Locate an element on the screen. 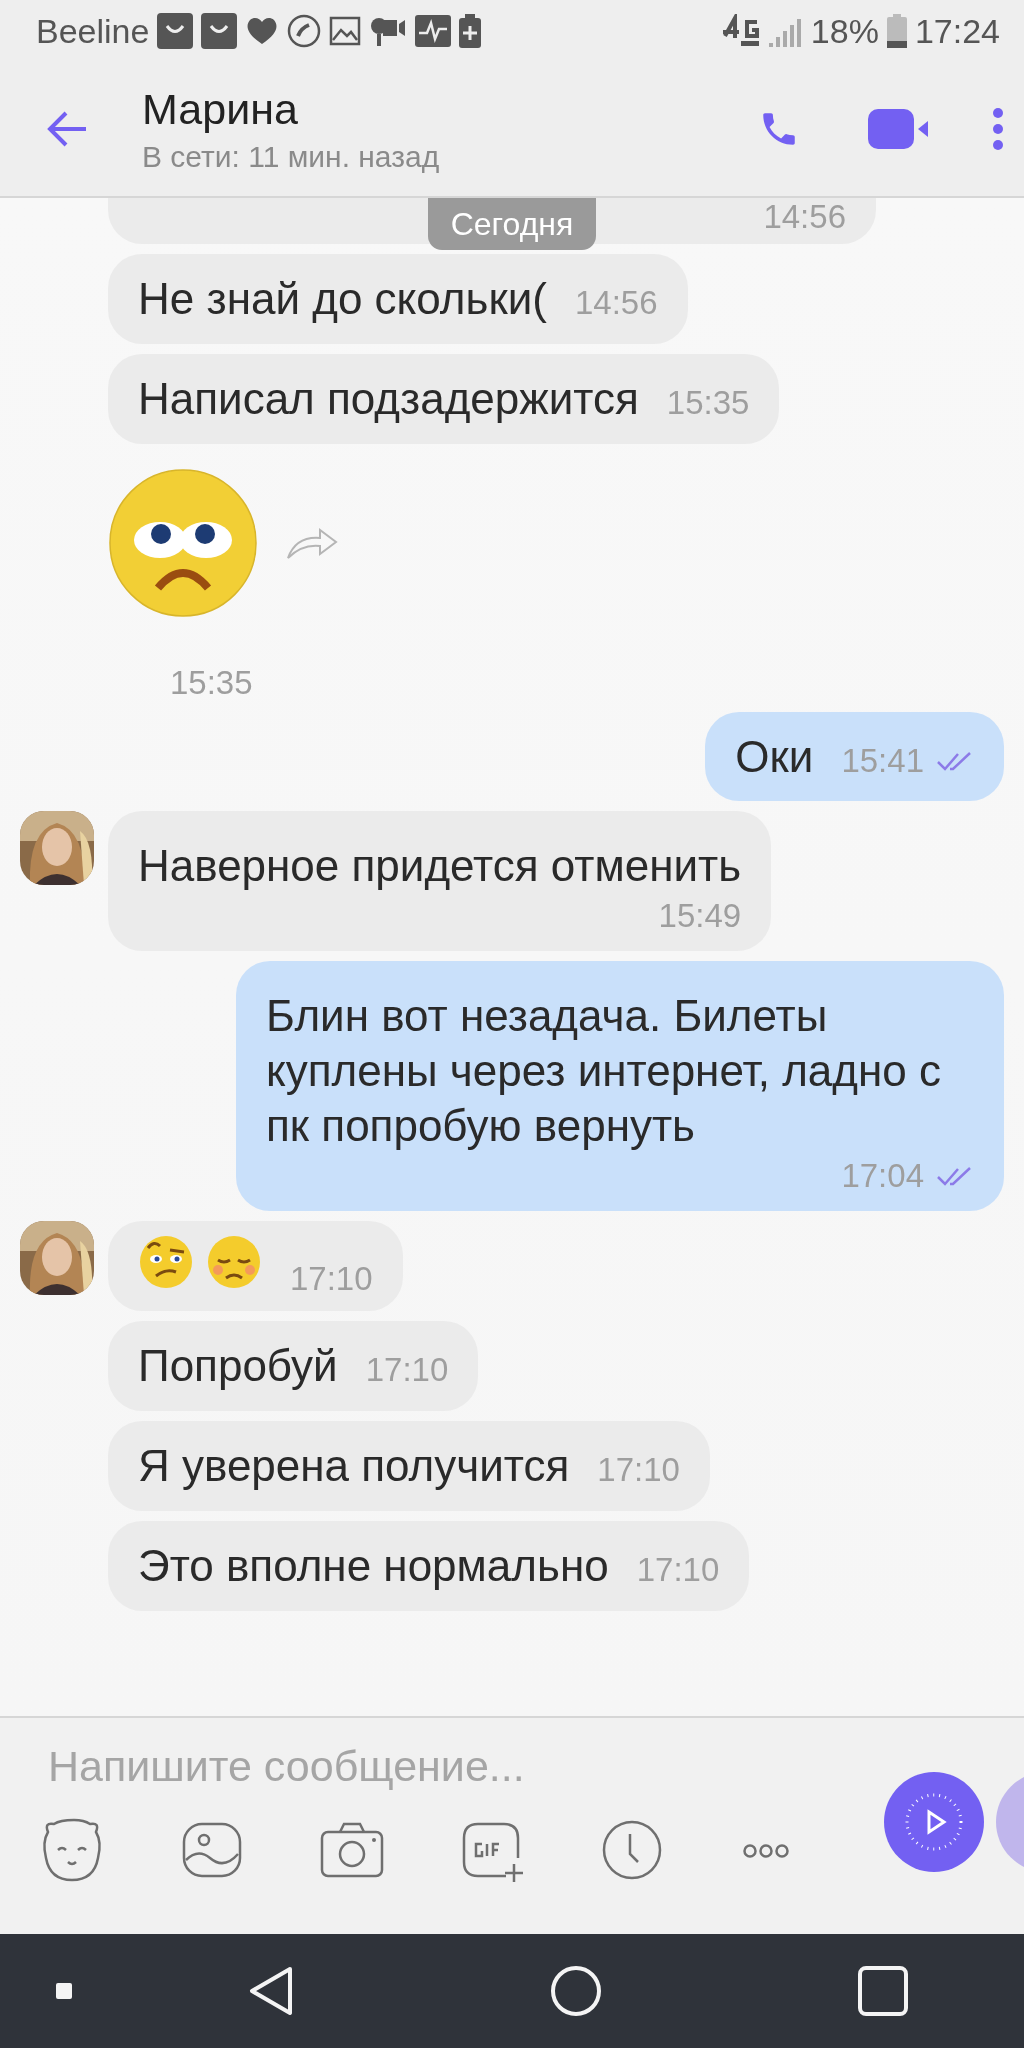 The width and height of the screenshot is (1024, 2048). battery-percent: 18% is located at coordinates (844, 31).